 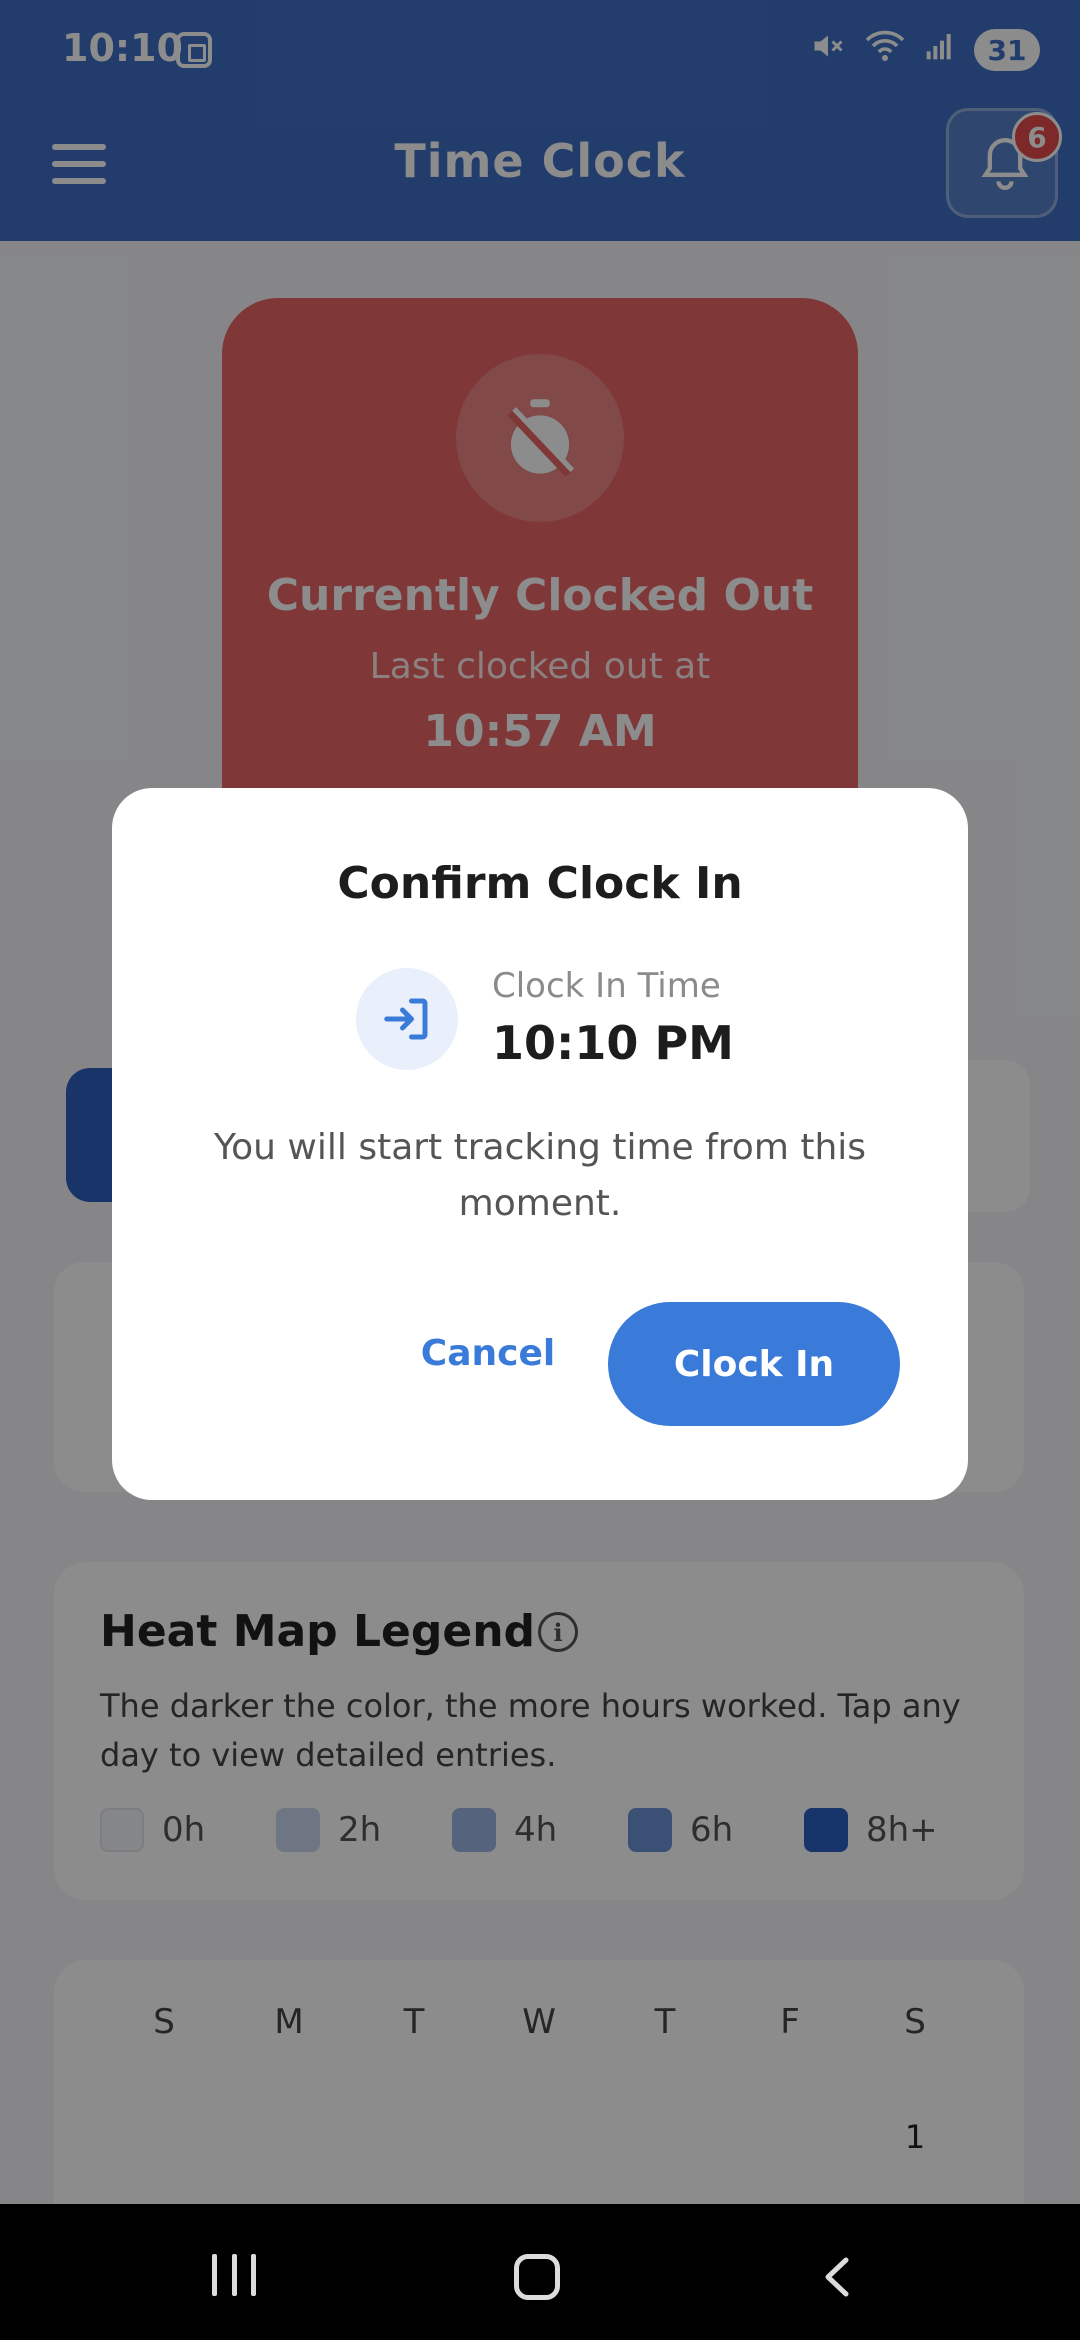 What do you see at coordinates (837, 2277) in the screenshot?
I see `back-icon` at bounding box center [837, 2277].